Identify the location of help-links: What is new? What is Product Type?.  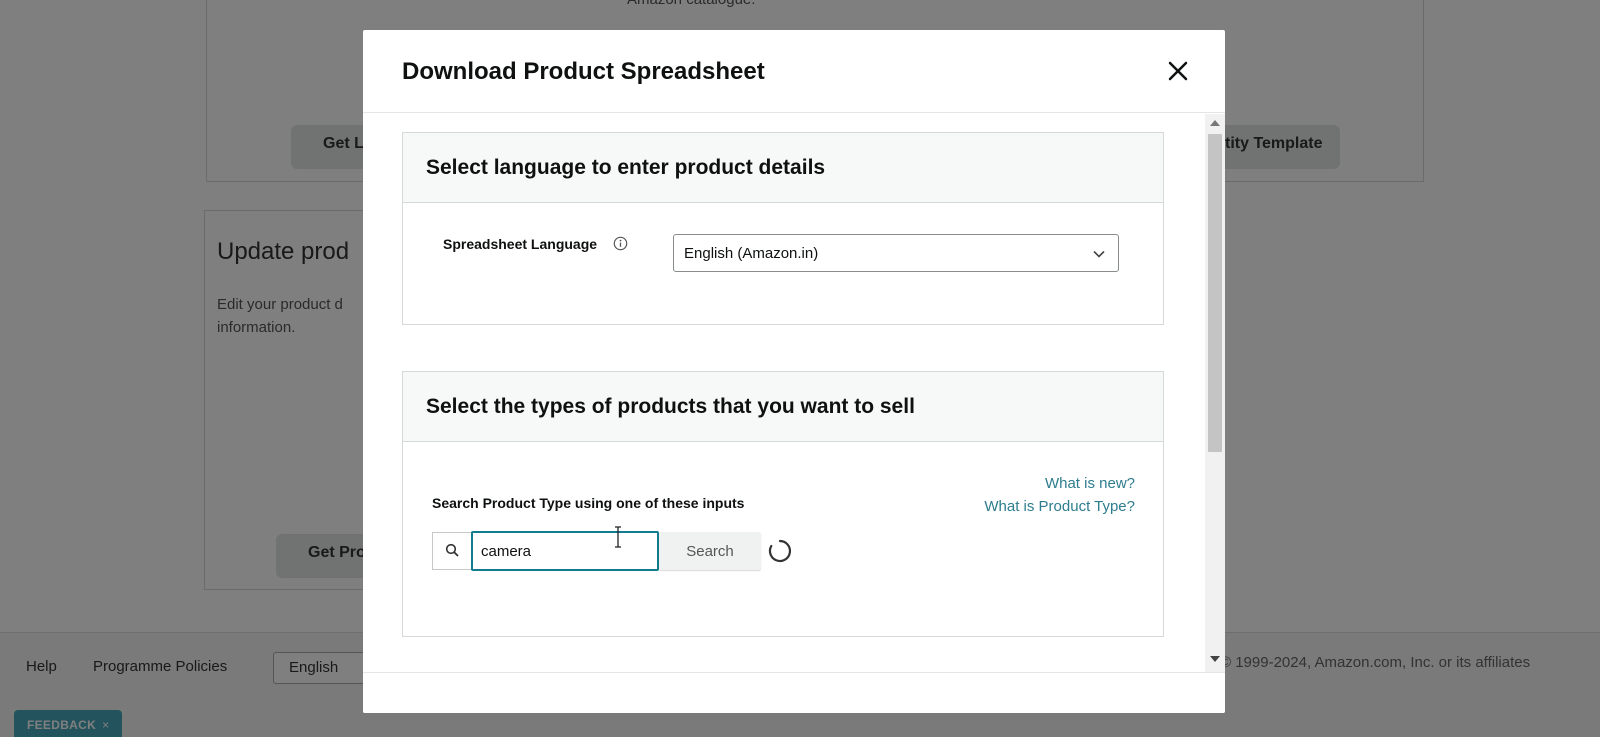
(1059, 495).